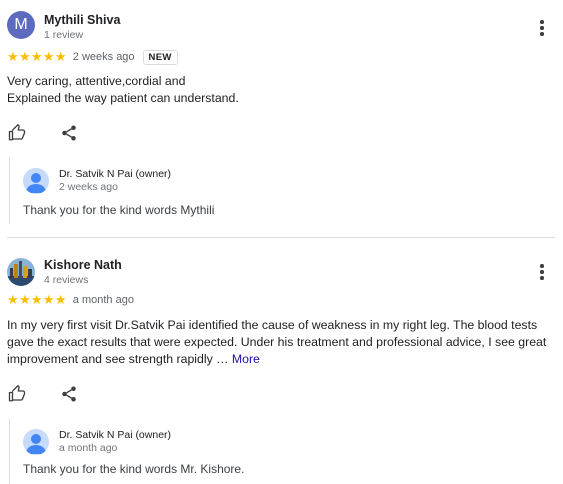 The image size is (563, 484). I want to click on avatar, so click(21, 272).